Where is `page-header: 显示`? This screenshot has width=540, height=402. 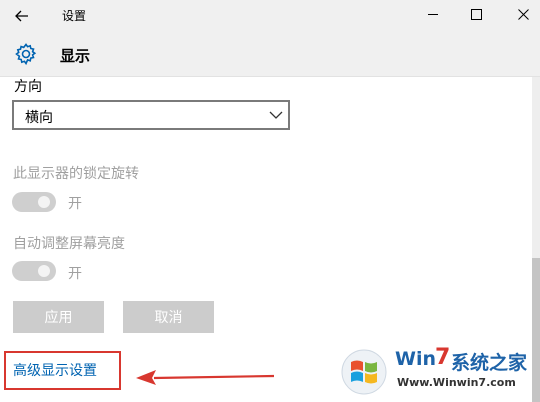 page-header: 显示 is located at coordinates (270, 54).